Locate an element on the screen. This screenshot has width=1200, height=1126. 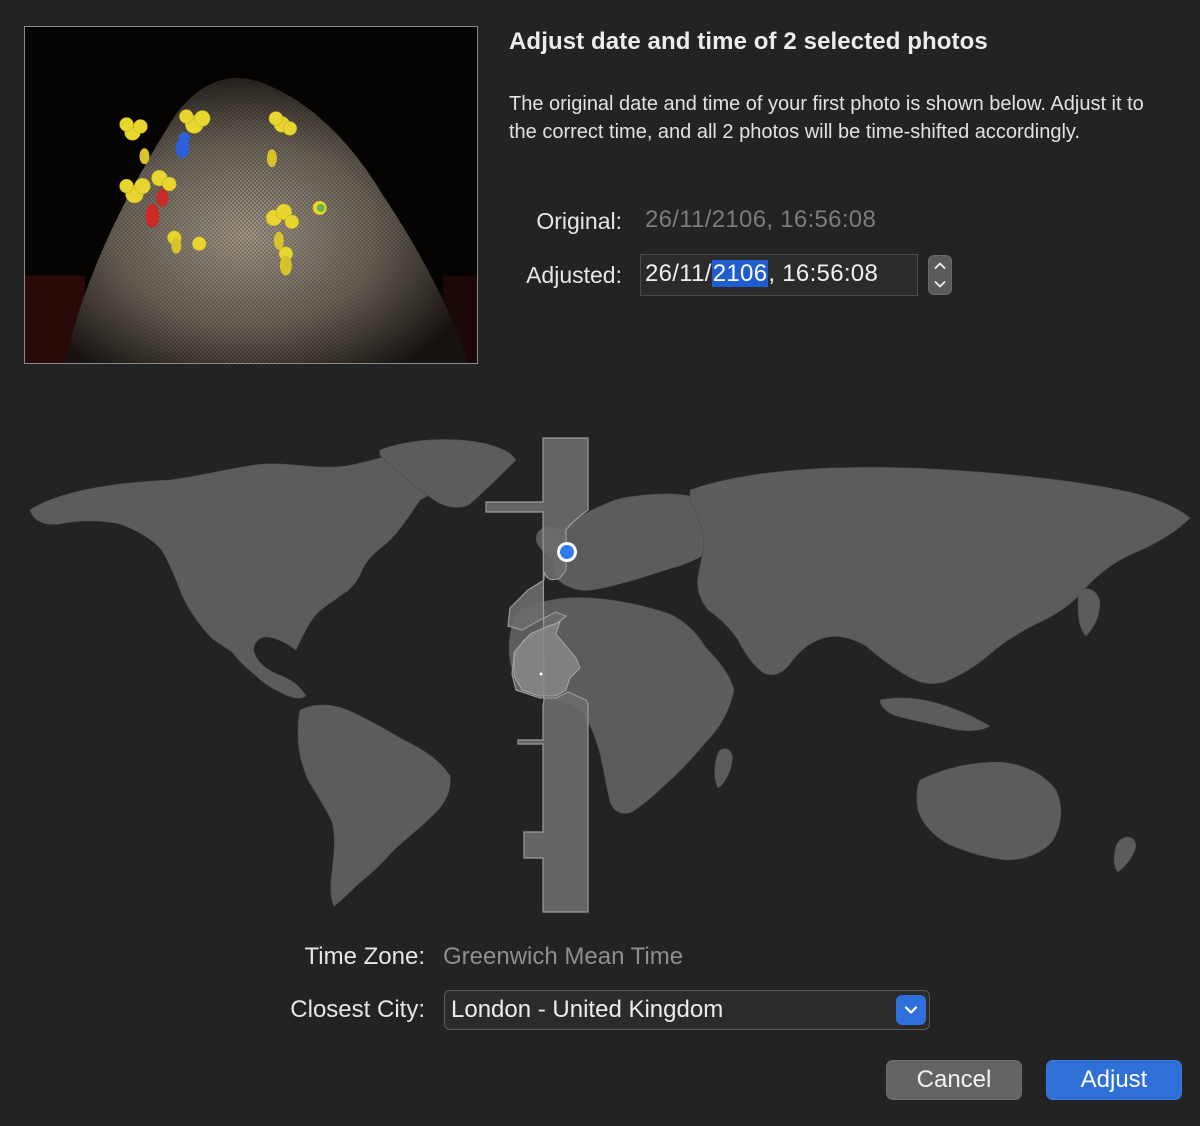
closest-city-select: London - United Kingdom is located at coordinates (687, 1010).